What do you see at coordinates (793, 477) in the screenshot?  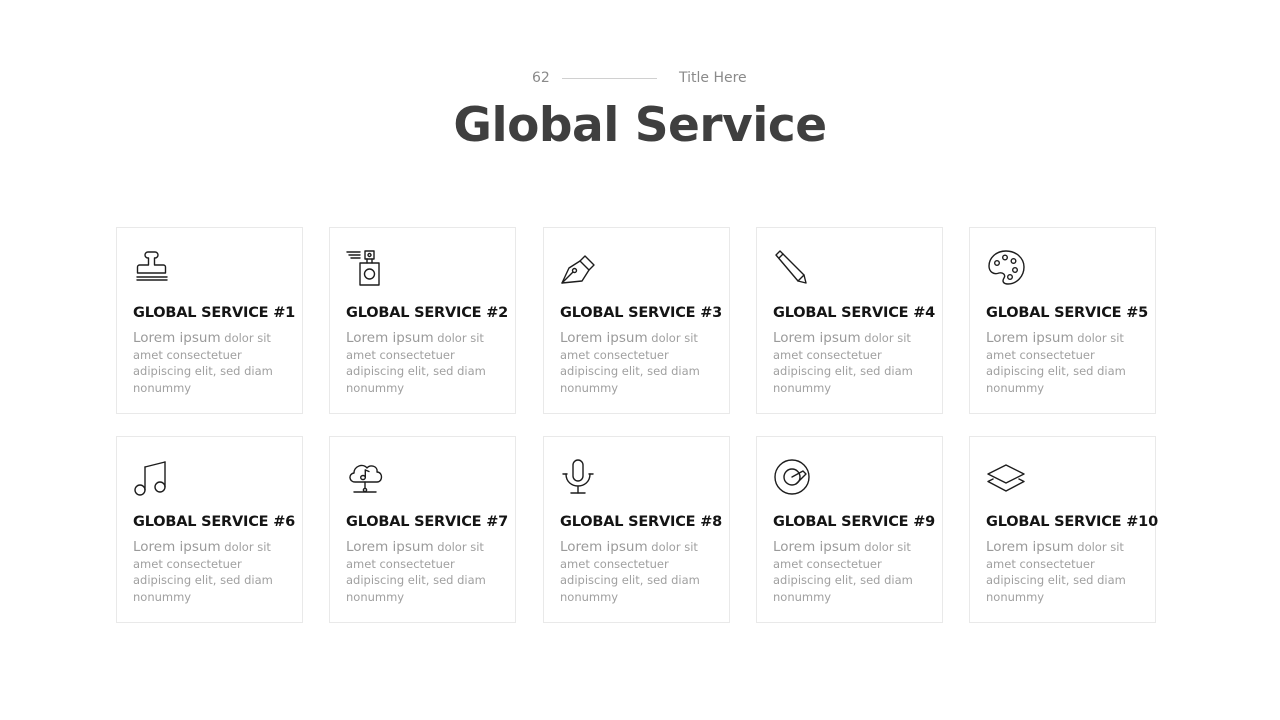 I see `record-disc-icon` at bounding box center [793, 477].